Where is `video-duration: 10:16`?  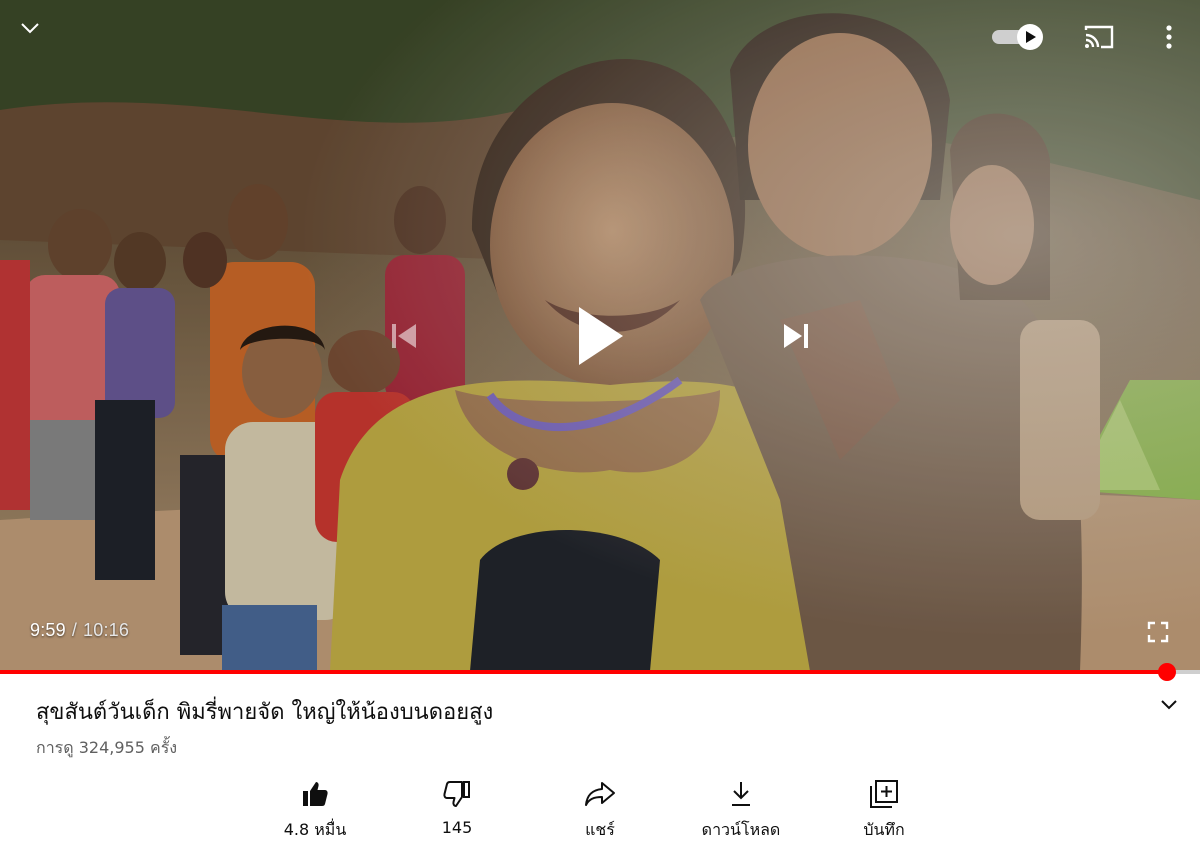 video-duration: 10:16 is located at coordinates (106, 630).